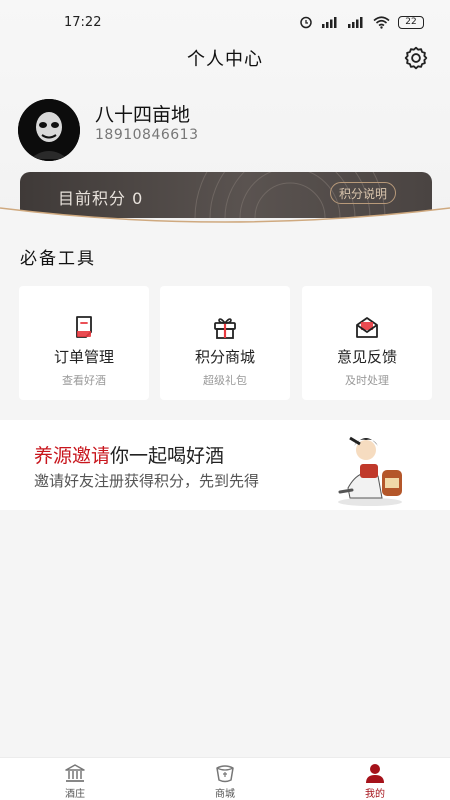 The height and width of the screenshot is (800, 450). I want to click on order-icon, so click(84, 327).